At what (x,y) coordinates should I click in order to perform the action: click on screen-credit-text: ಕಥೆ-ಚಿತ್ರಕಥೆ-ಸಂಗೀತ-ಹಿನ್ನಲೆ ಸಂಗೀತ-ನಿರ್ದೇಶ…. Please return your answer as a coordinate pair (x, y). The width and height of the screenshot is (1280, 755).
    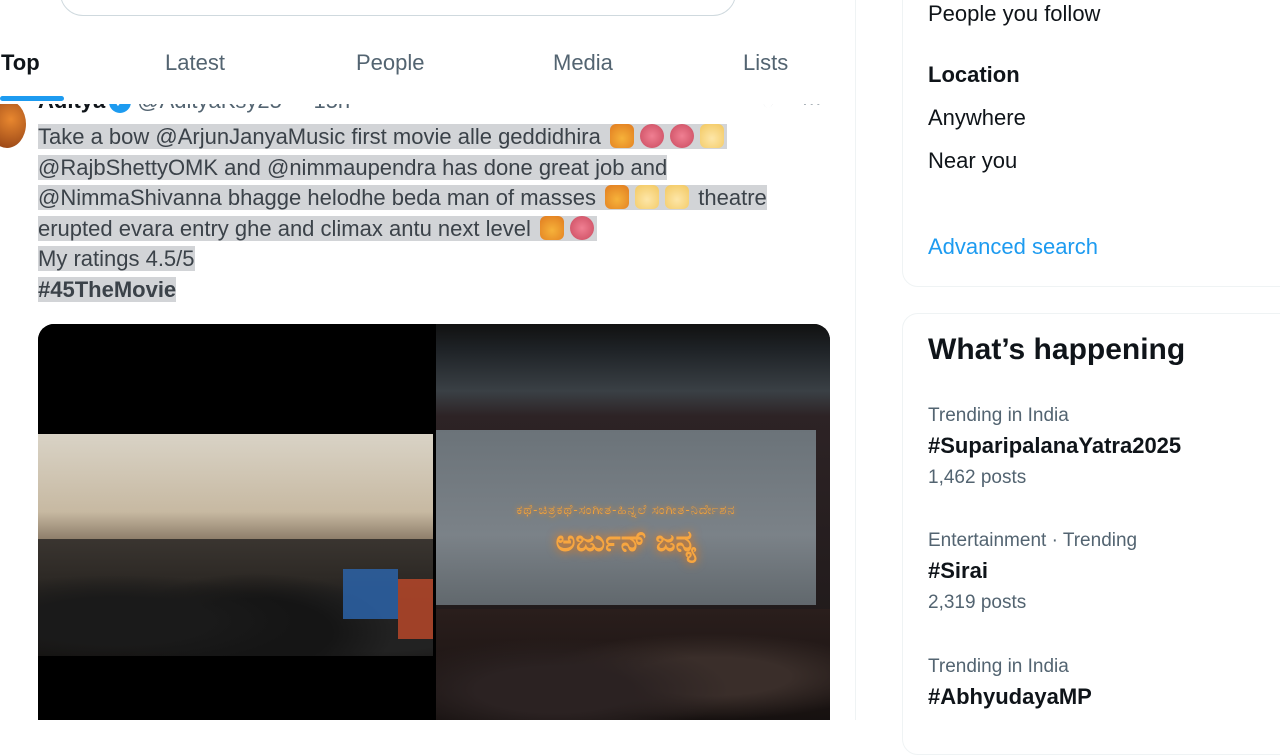
    Looking at the image, I should click on (626, 509).